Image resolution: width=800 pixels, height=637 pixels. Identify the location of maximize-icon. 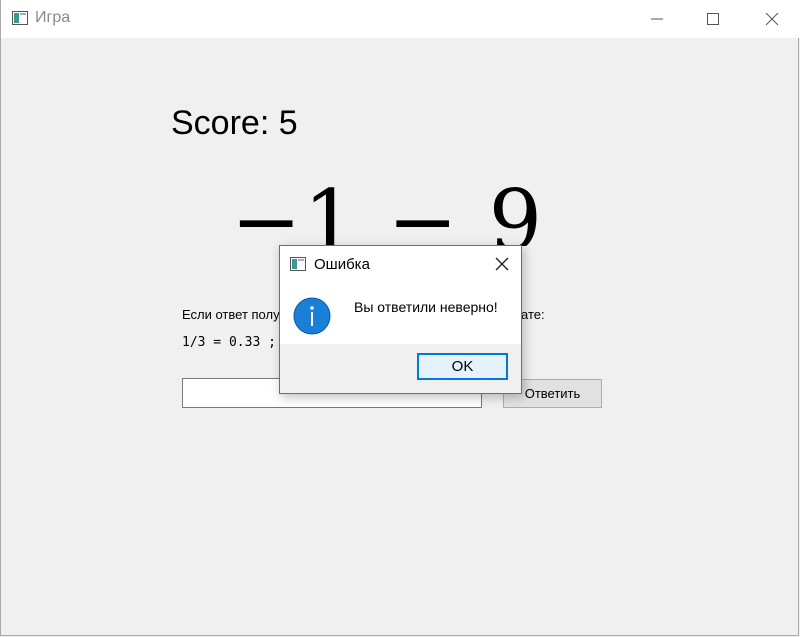
(713, 19).